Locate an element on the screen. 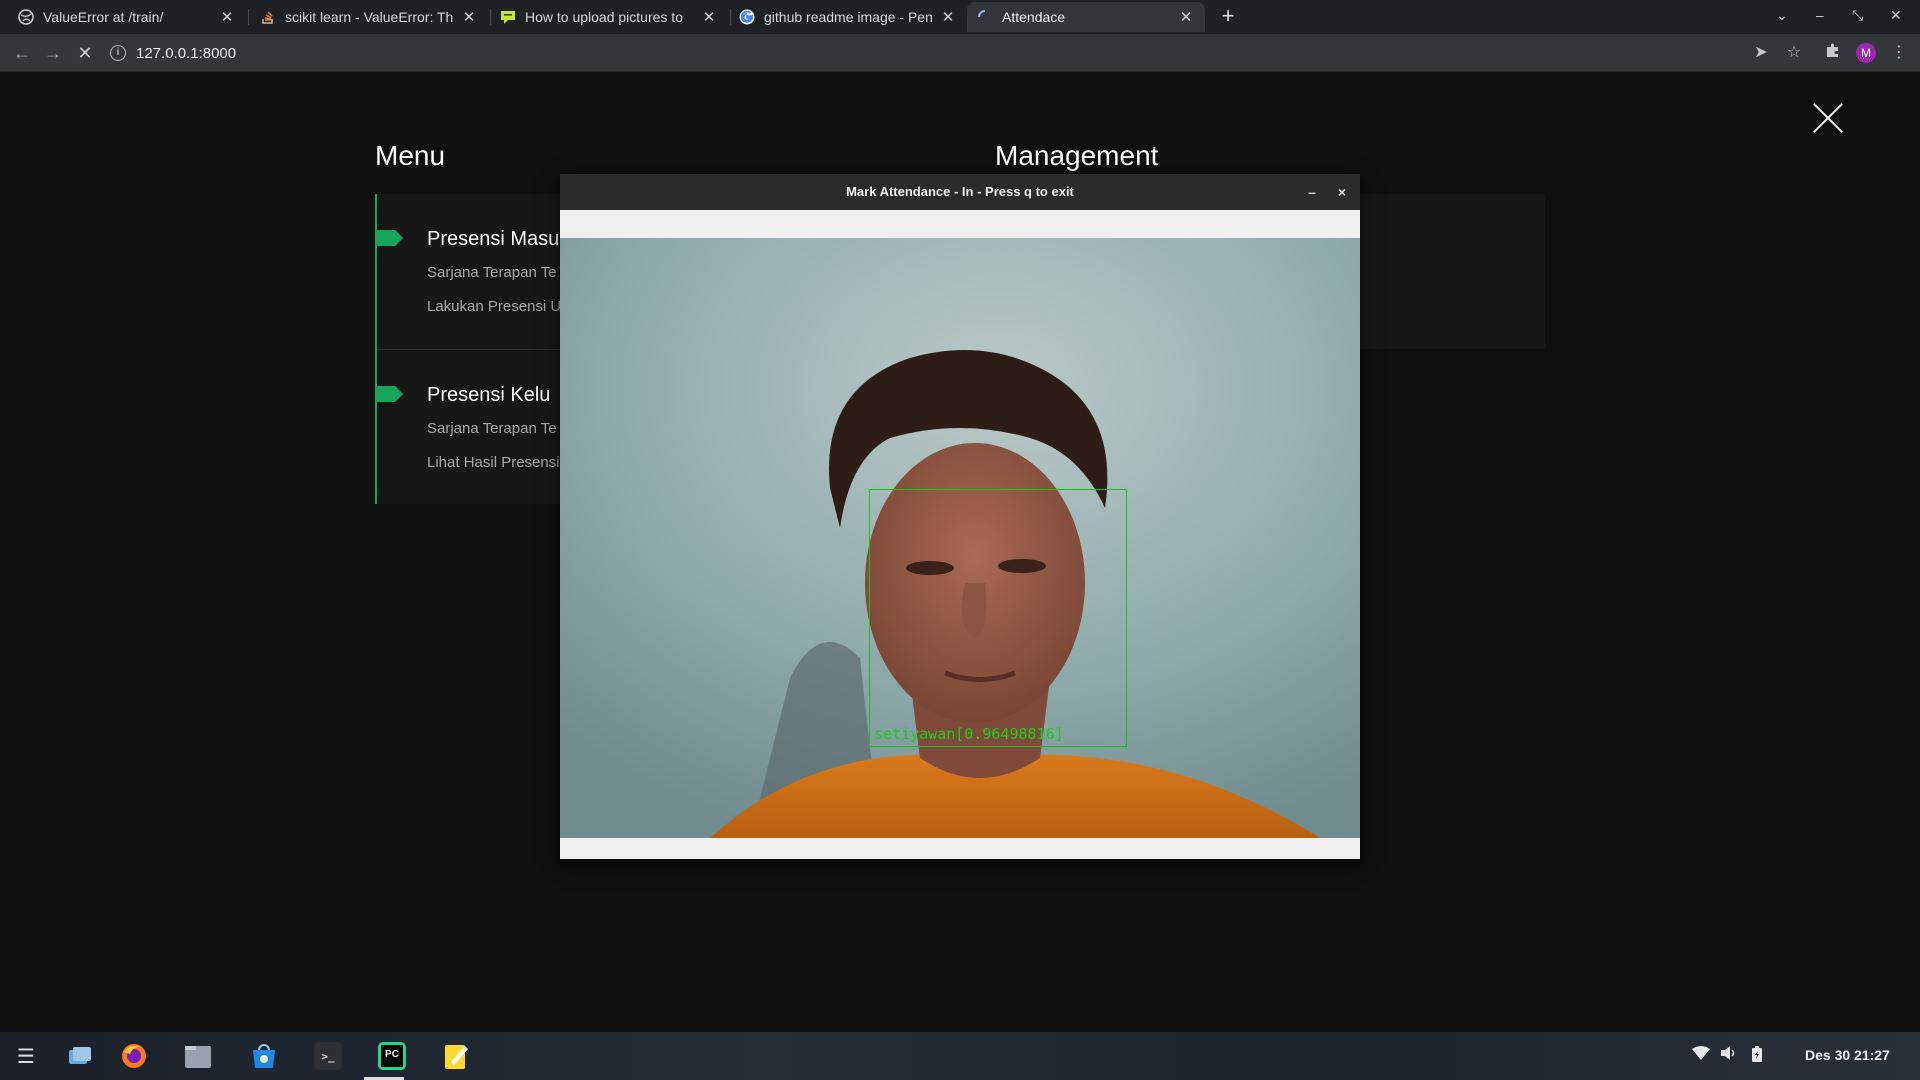 The image size is (1920, 1080). stop-loading-icon: ✕ is located at coordinates (85, 53).